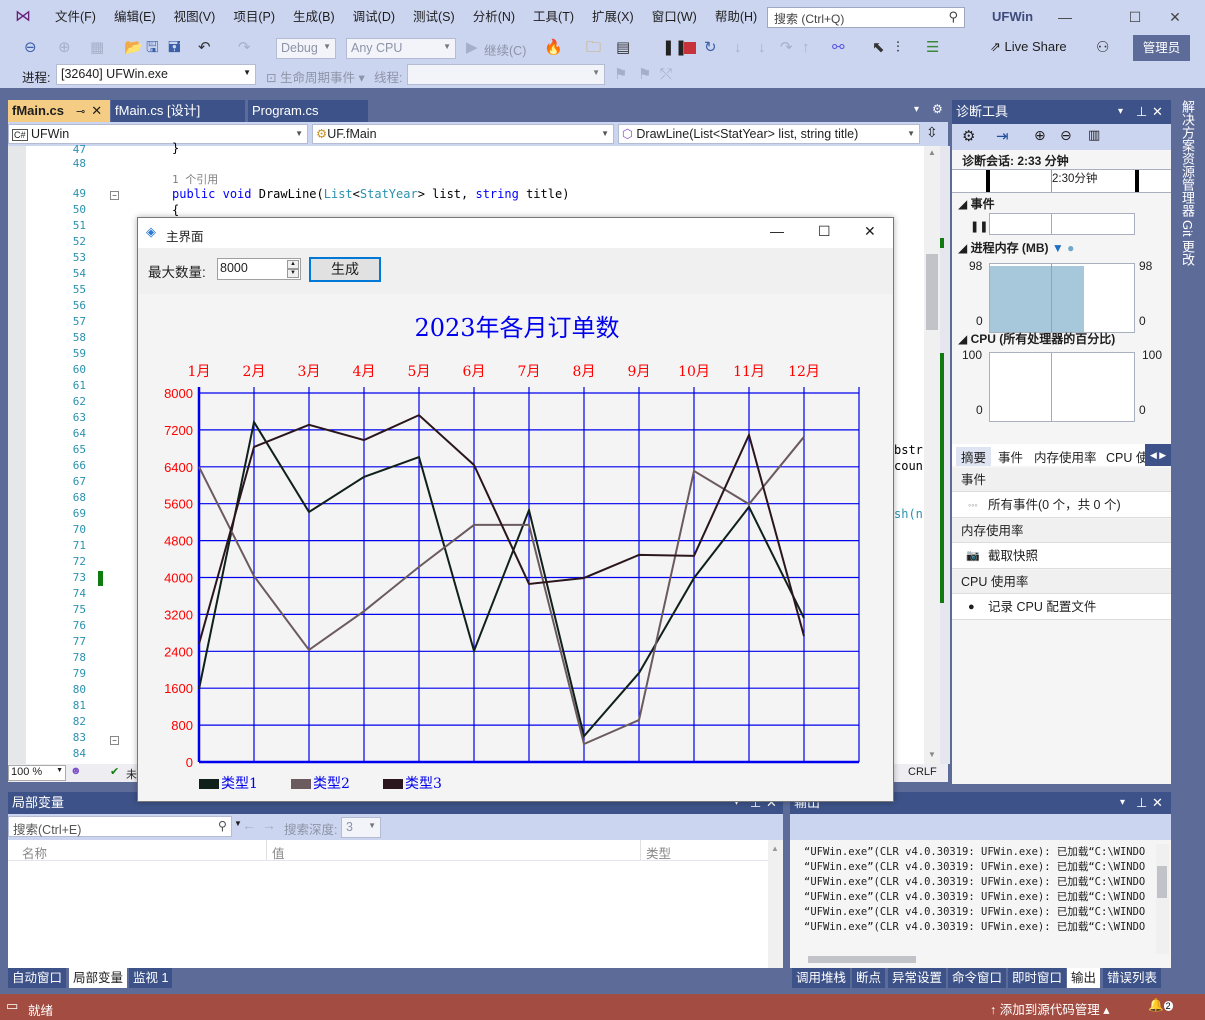 The image size is (1205, 1020). What do you see at coordinates (878, 48) in the screenshot?
I see `select-element-icon: ⬉` at bounding box center [878, 48].